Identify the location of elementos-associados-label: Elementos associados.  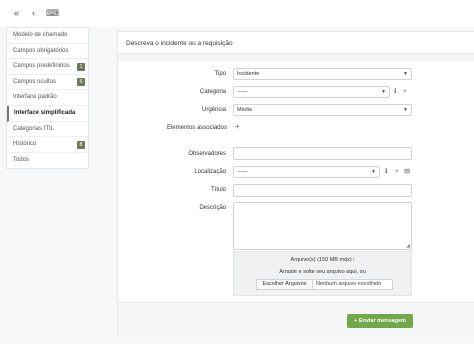
(196, 128).